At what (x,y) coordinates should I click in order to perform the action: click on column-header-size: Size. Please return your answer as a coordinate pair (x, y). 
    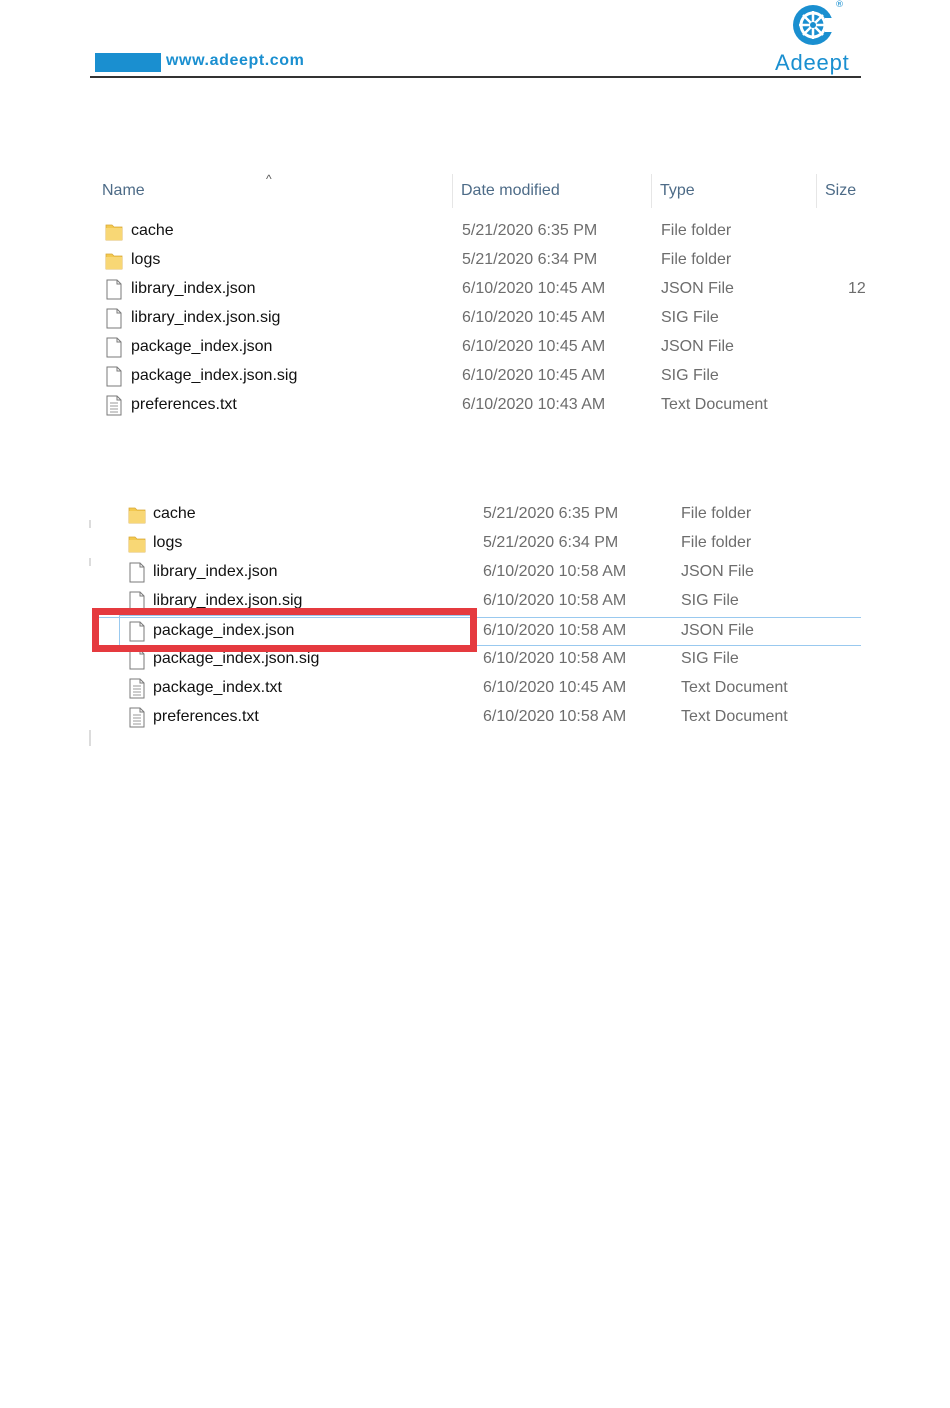
    Looking at the image, I should click on (840, 191).